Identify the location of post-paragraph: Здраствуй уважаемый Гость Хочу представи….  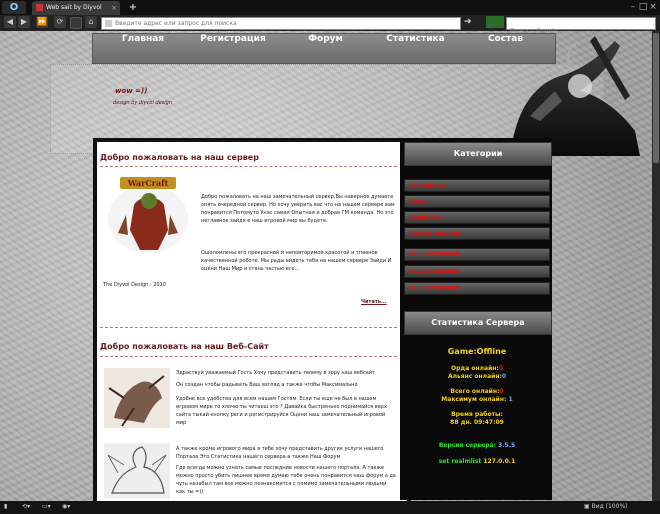
(275, 373).